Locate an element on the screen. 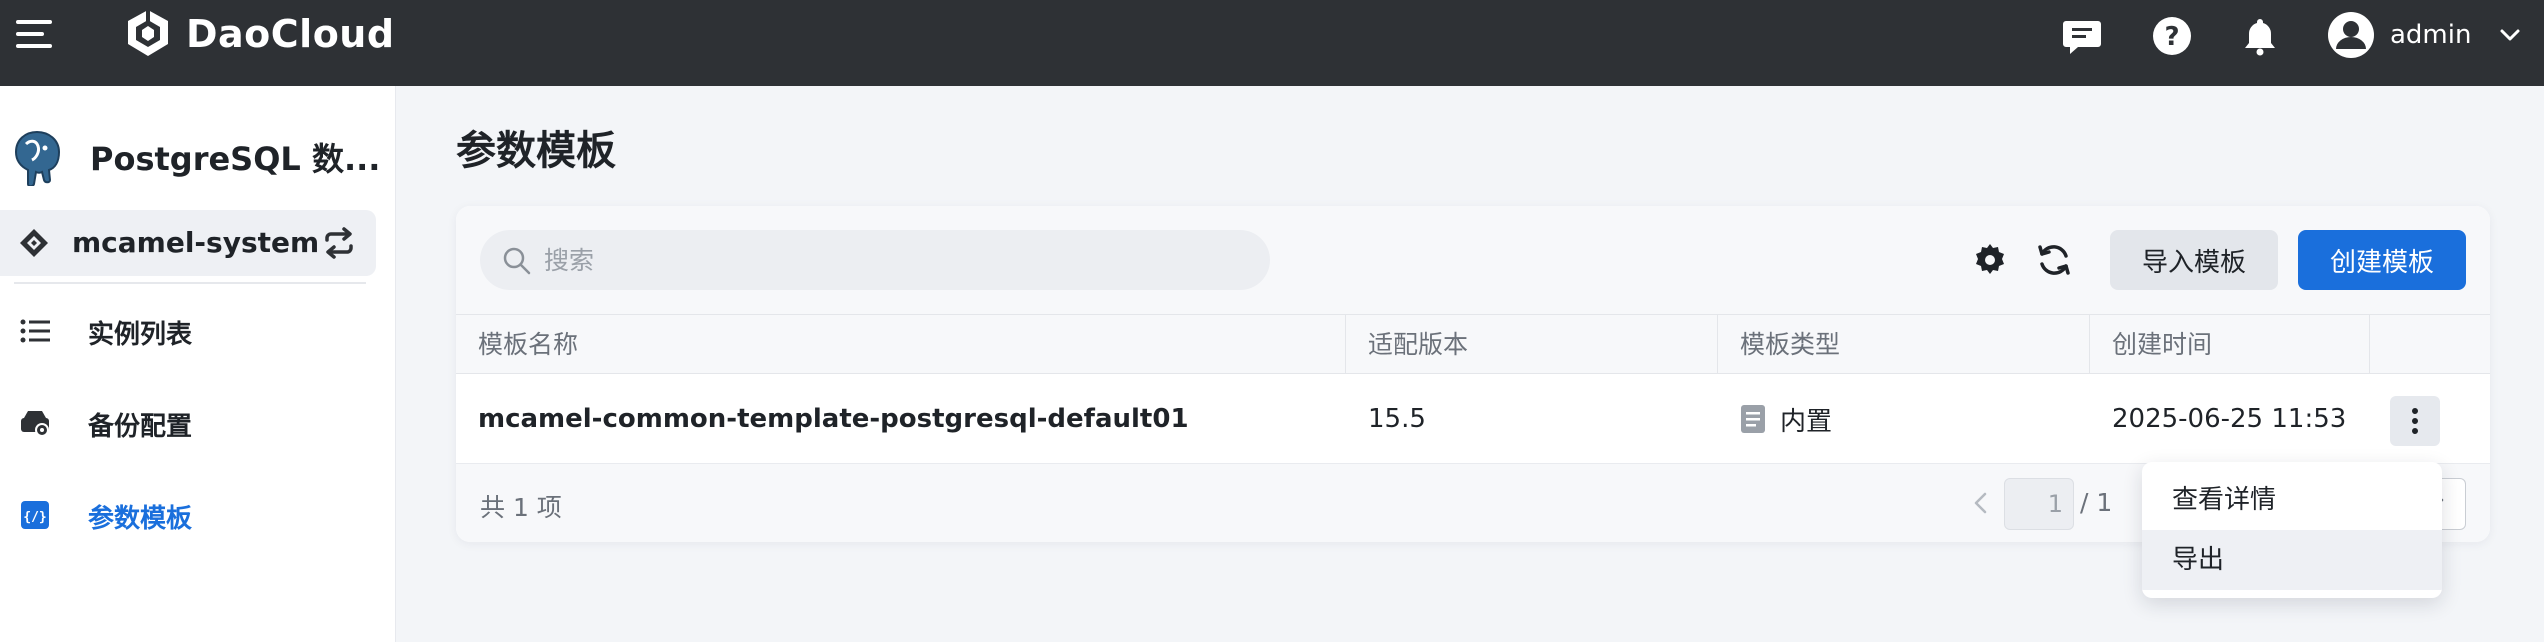 The image size is (2544, 642). user-name: admin is located at coordinates (2431, 35).